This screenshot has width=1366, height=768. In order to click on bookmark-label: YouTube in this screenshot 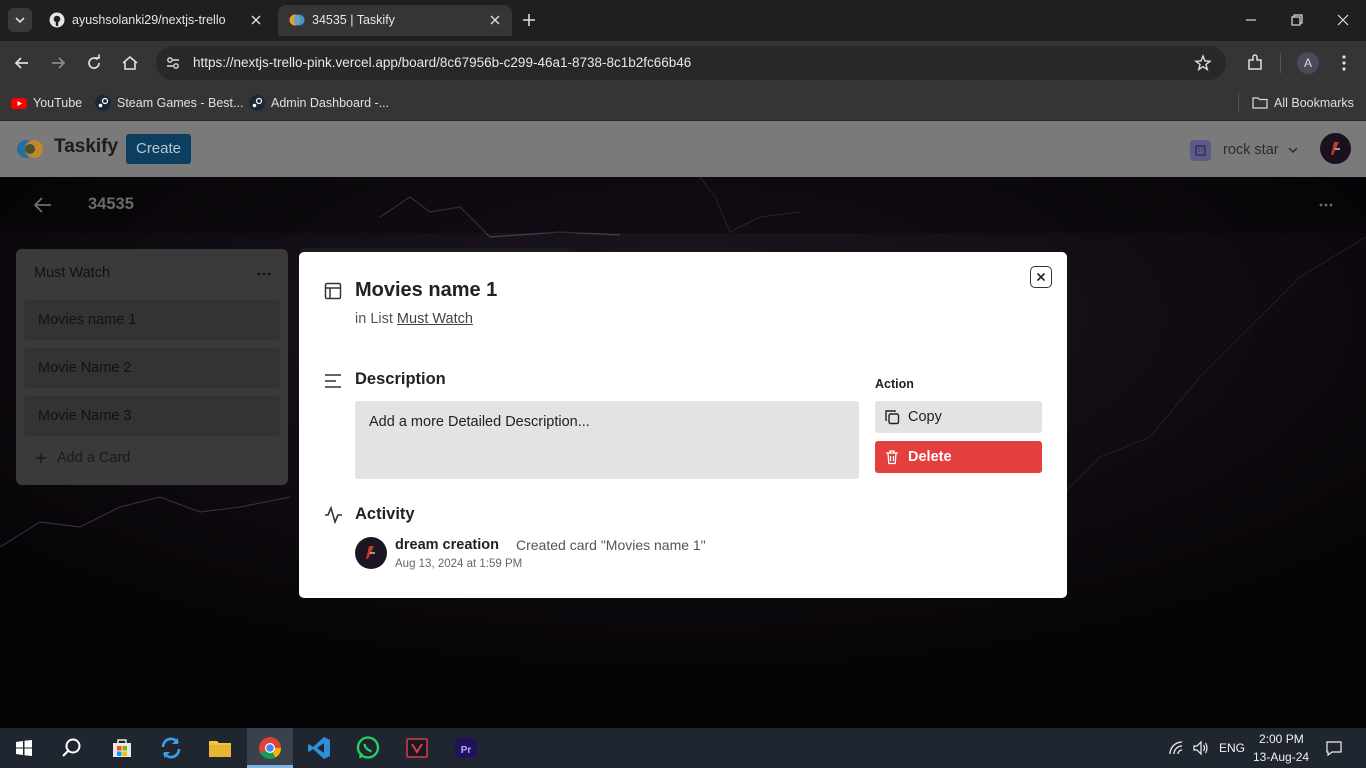, I will do `click(58, 103)`.